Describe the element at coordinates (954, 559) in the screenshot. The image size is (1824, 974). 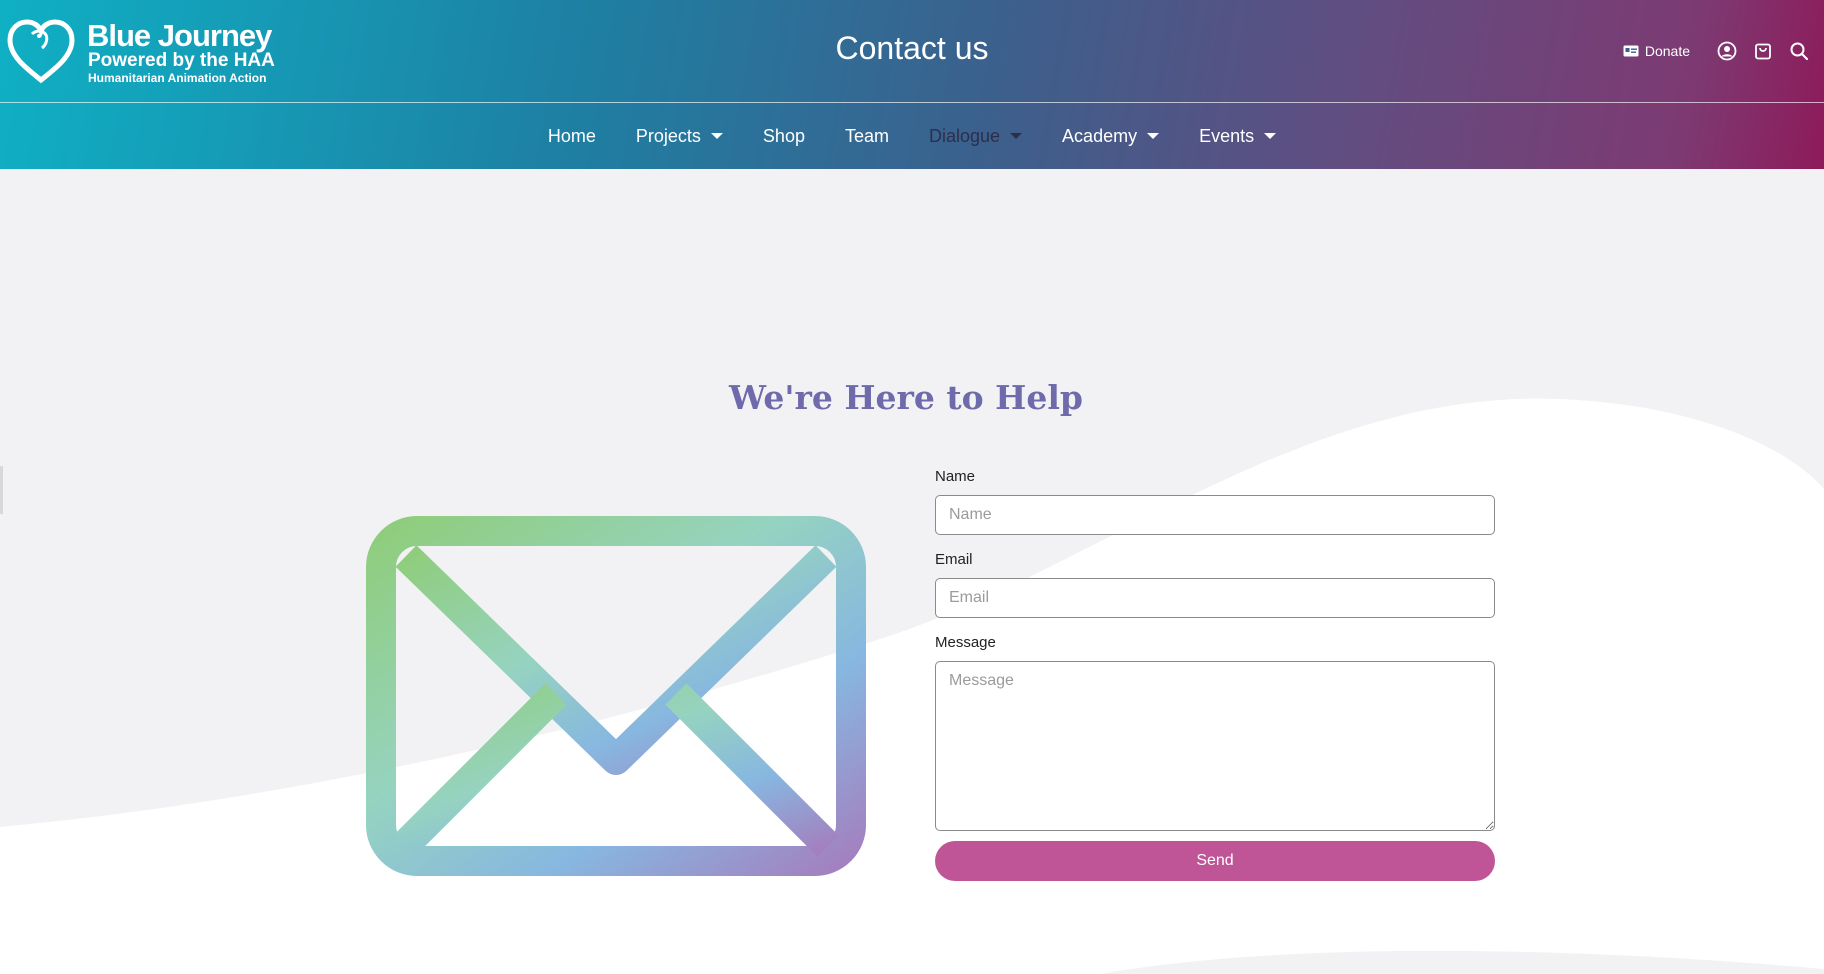
I see `email-label: Email` at that location.